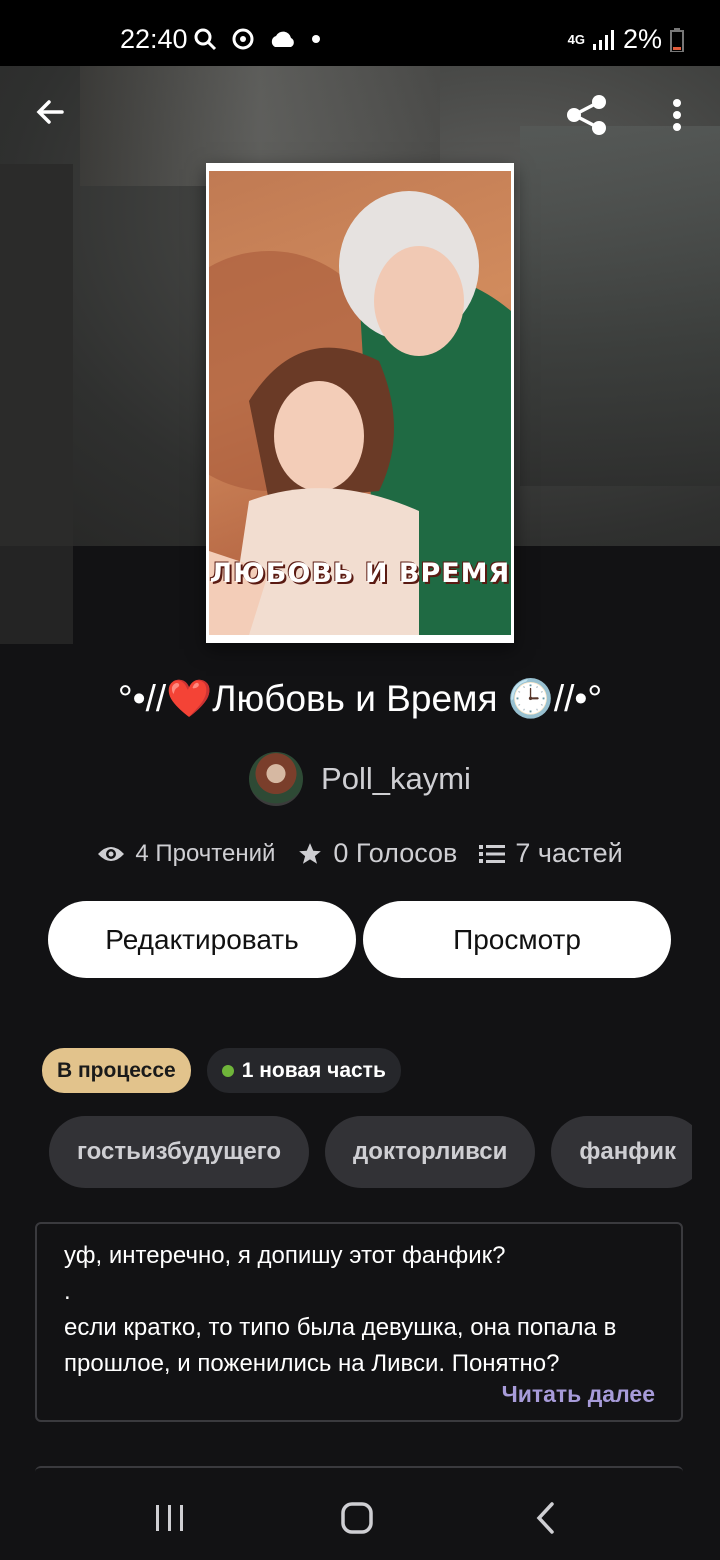 The image size is (720, 1560). Describe the element at coordinates (205, 853) in the screenshot. I see `reads-count: 4 Прочтений` at that location.